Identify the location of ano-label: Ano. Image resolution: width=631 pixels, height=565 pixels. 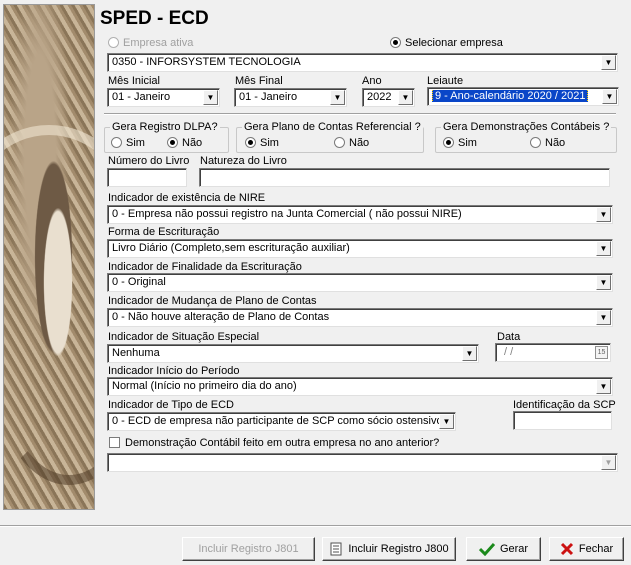
(372, 81).